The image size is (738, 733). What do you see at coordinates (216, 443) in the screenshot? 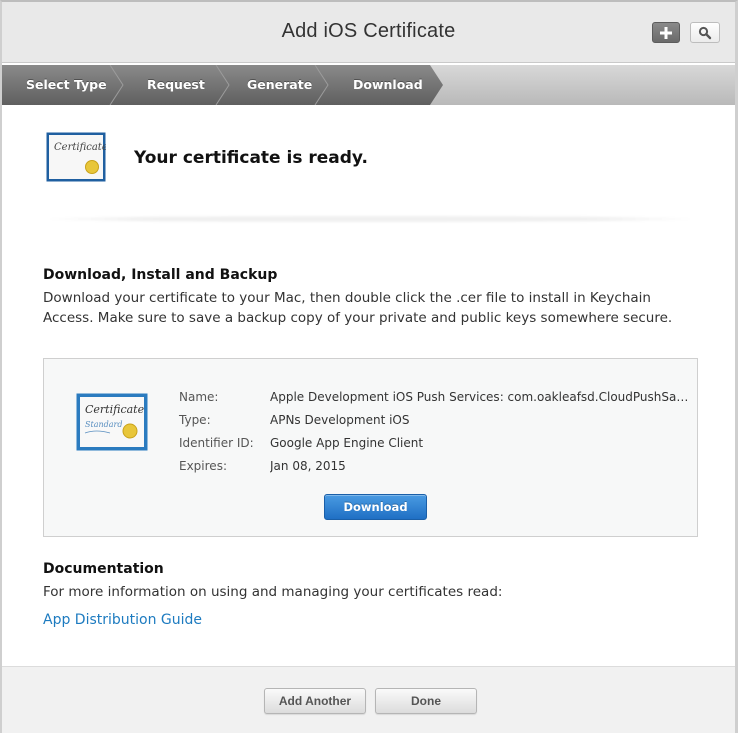
I see `identifier-id-label: Identifier ID:` at bounding box center [216, 443].